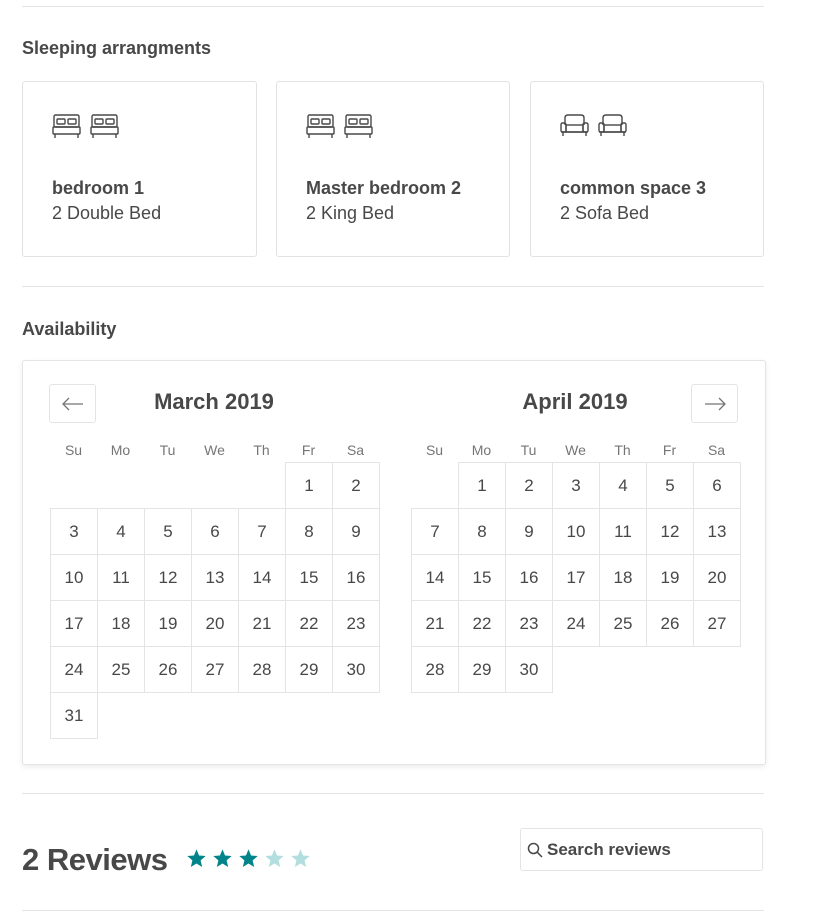 This screenshot has width=835, height=913. I want to click on bedroom-card: common space 3 2 Sofa Bed, so click(647, 169).